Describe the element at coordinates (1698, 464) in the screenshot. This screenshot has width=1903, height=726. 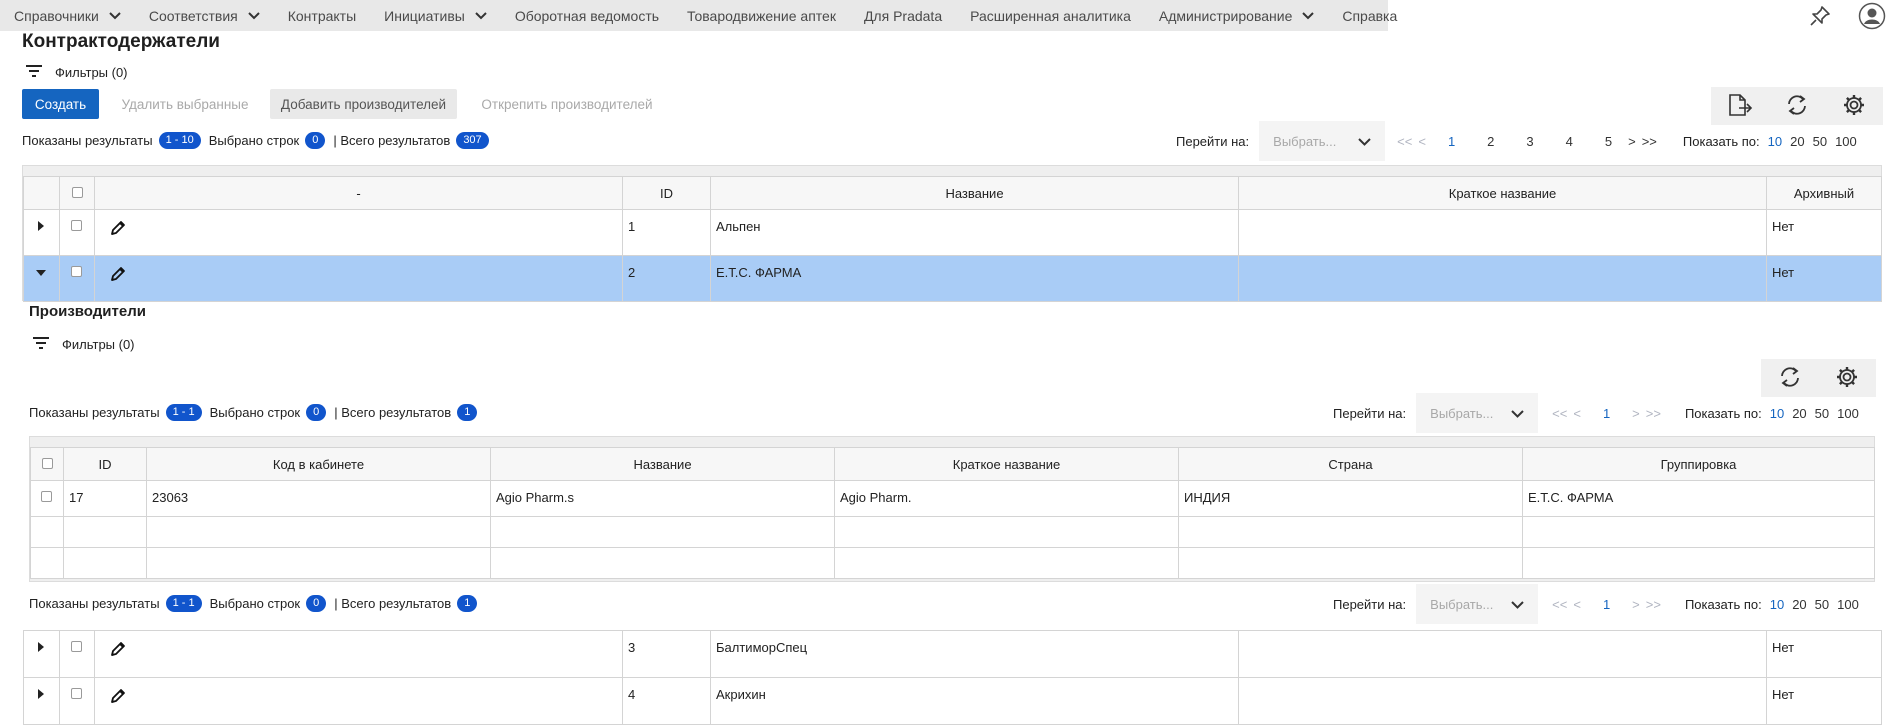
I see `column-header-grouping: Группировка` at that location.